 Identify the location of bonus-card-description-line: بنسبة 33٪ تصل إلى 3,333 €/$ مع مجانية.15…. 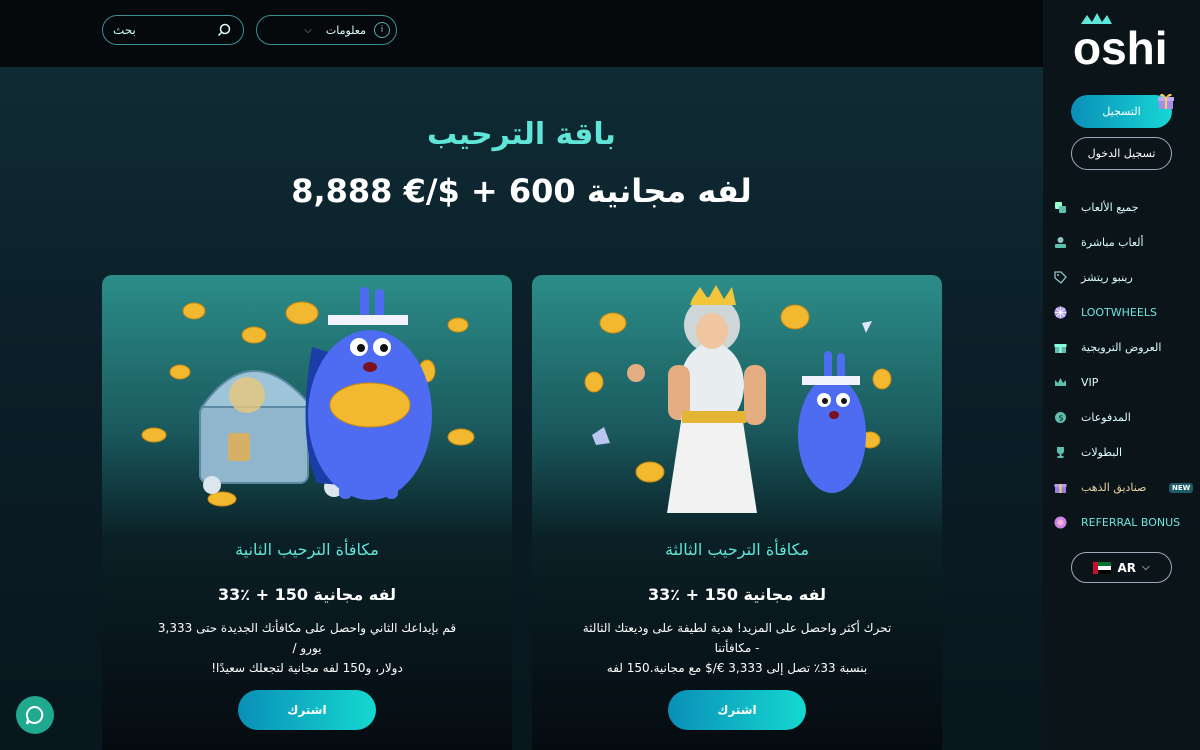
(737, 668).